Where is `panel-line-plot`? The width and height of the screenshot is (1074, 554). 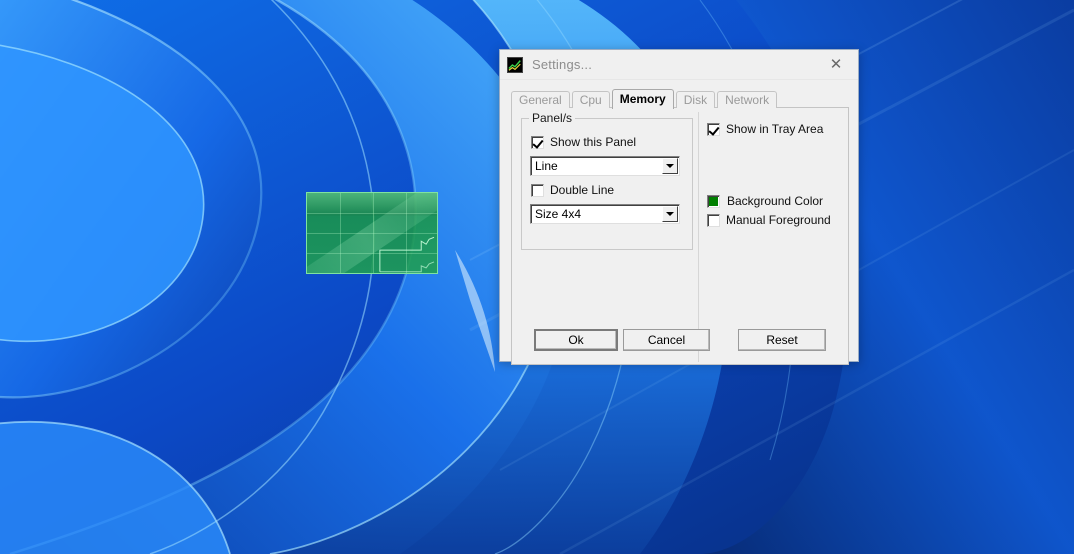 panel-line-plot is located at coordinates (407, 254).